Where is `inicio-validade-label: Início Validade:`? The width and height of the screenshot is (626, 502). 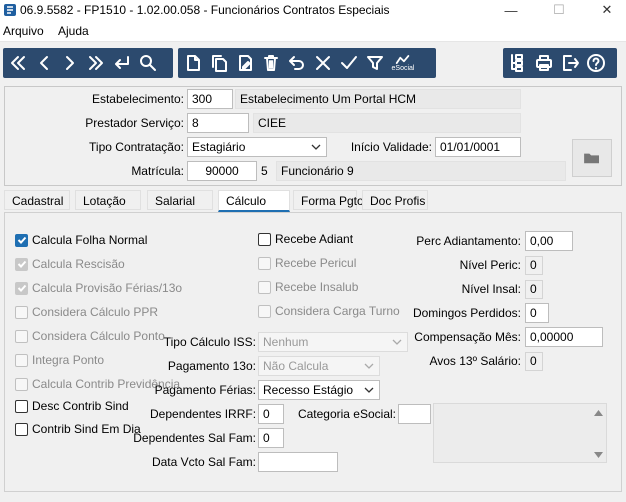 inicio-validade-label: Início Validade: is located at coordinates (391, 147).